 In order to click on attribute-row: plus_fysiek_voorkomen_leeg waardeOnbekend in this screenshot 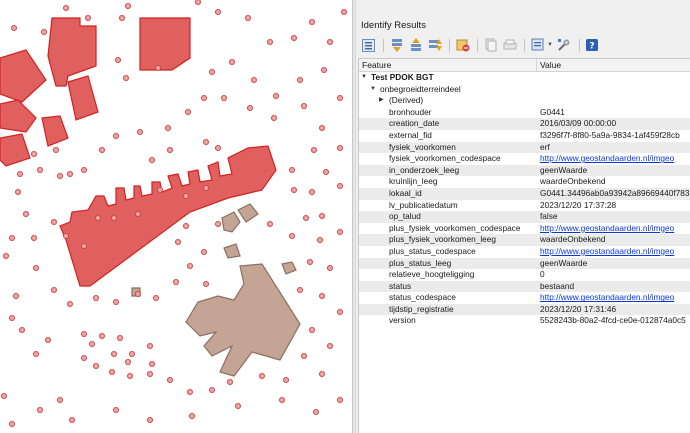, I will do `click(524, 240)`.